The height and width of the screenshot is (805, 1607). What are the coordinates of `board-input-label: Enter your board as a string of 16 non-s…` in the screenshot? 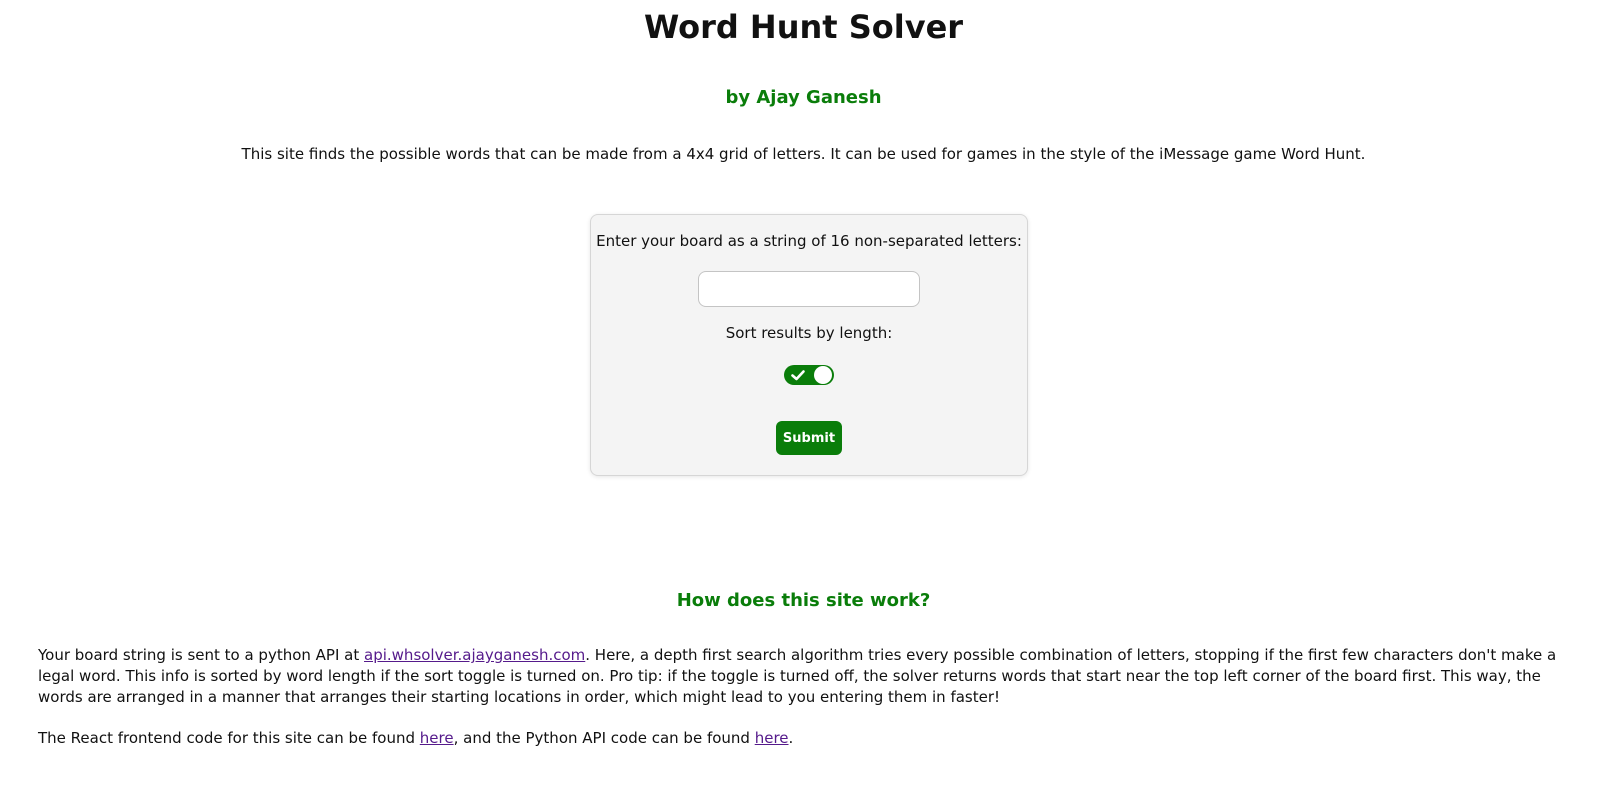 It's located at (809, 241).